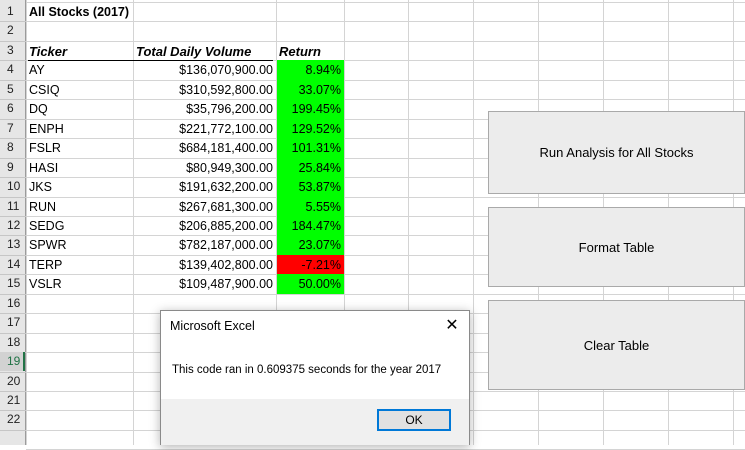 This screenshot has width=745, height=450. What do you see at coordinates (310, 284) in the screenshot?
I see `cell-return: 50.00%` at bounding box center [310, 284].